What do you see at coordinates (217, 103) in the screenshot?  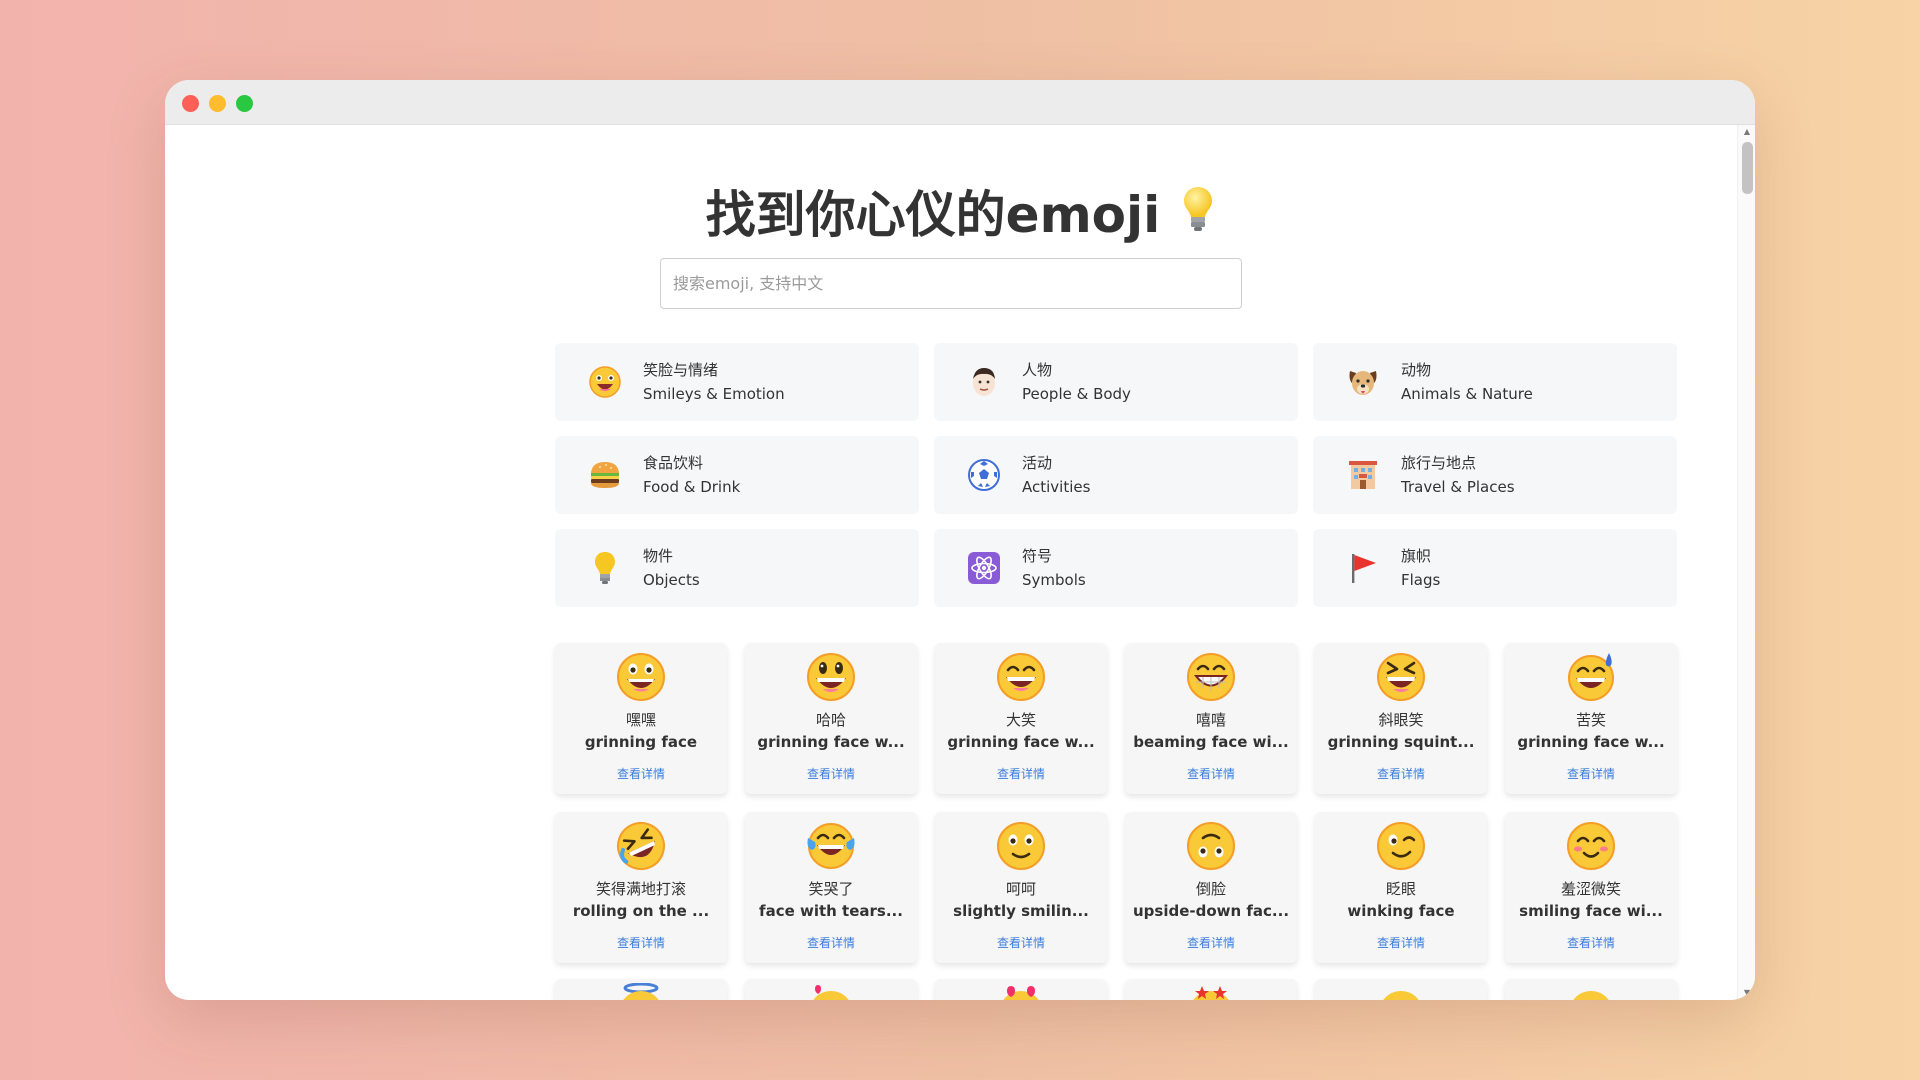 I see `minimize-window-button` at bounding box center [217, 103].